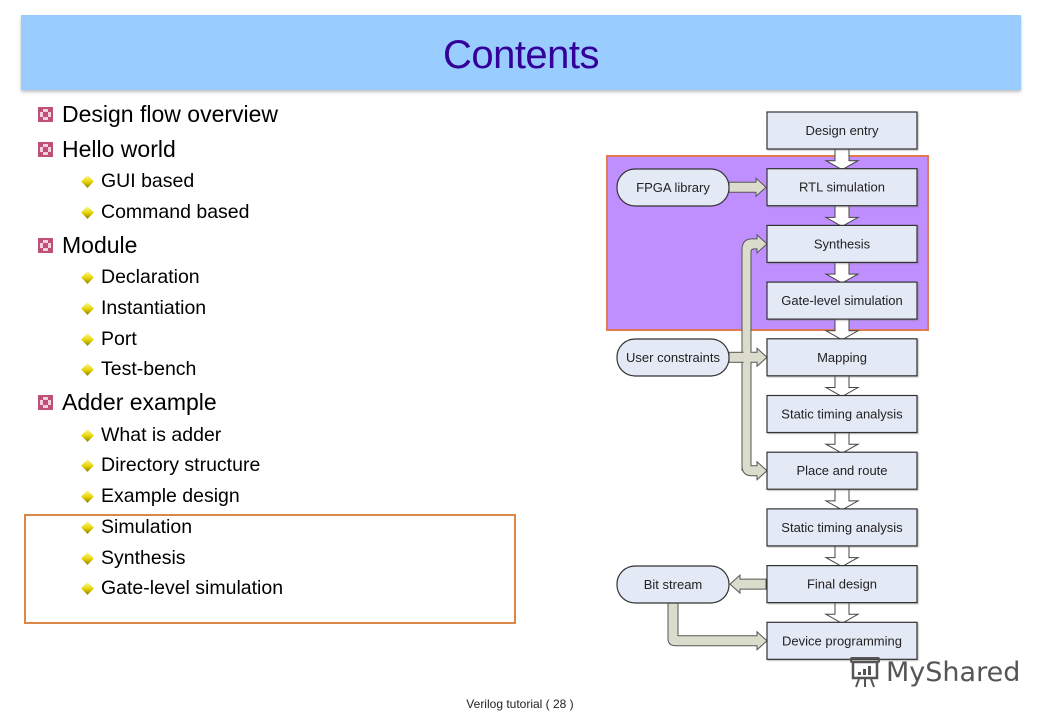  I want to click on flow-step-label: RTL simulation, so click(842, 187).